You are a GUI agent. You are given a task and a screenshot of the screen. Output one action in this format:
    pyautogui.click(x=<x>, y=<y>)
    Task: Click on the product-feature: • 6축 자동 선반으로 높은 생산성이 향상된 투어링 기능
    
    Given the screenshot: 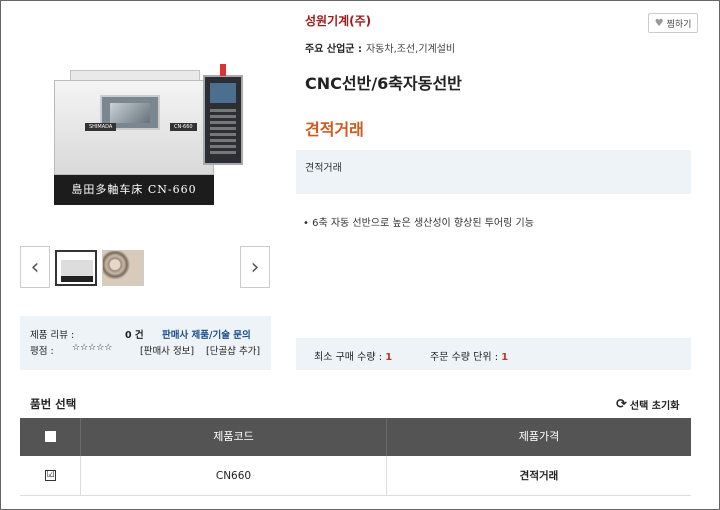 What is the action you would take?
    pyautogui.click(x=418, y=223)
    